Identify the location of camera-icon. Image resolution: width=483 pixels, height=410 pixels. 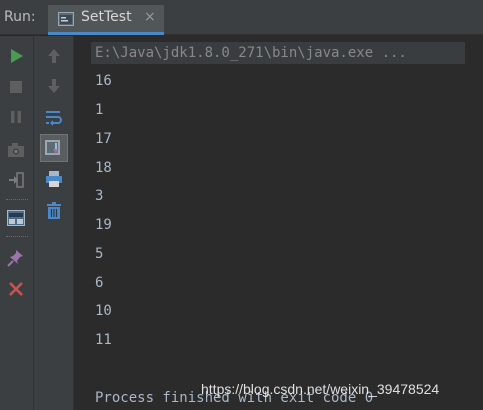
(16, 150).